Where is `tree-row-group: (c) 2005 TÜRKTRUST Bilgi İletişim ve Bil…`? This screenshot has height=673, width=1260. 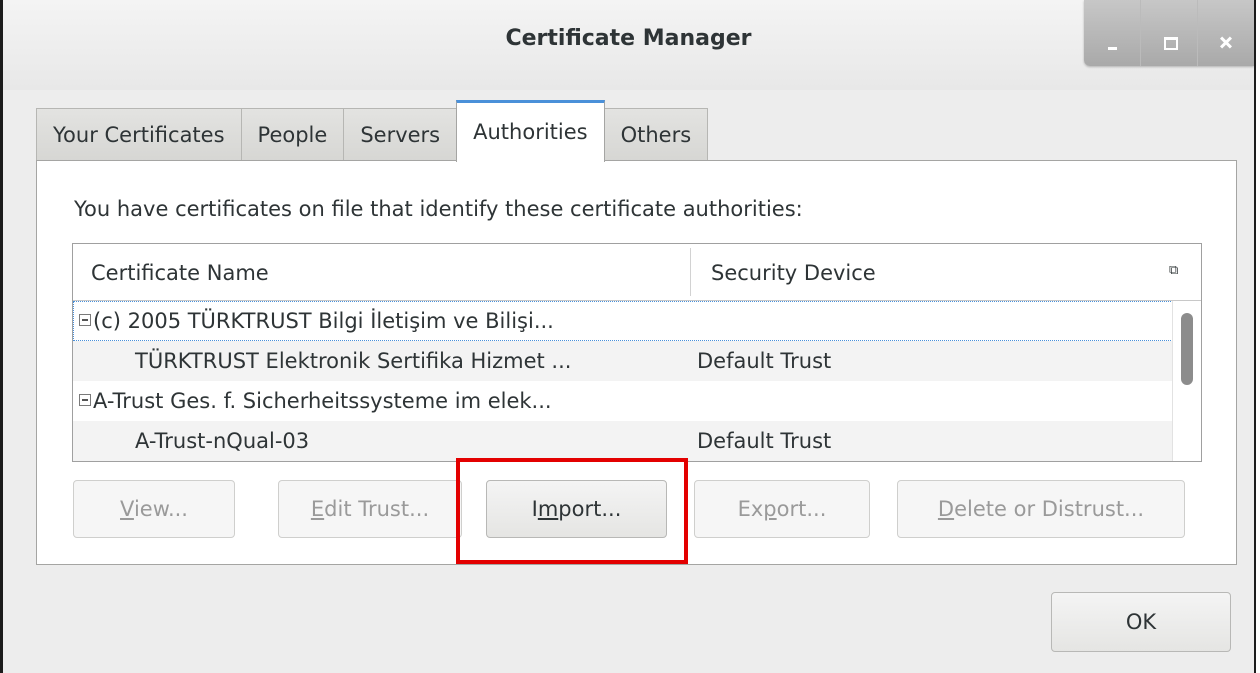 tree-row-group: (c) 2005 TÜRKTRUST Bilgi İletişim ve Bil… is located at coordinates (623, 321).